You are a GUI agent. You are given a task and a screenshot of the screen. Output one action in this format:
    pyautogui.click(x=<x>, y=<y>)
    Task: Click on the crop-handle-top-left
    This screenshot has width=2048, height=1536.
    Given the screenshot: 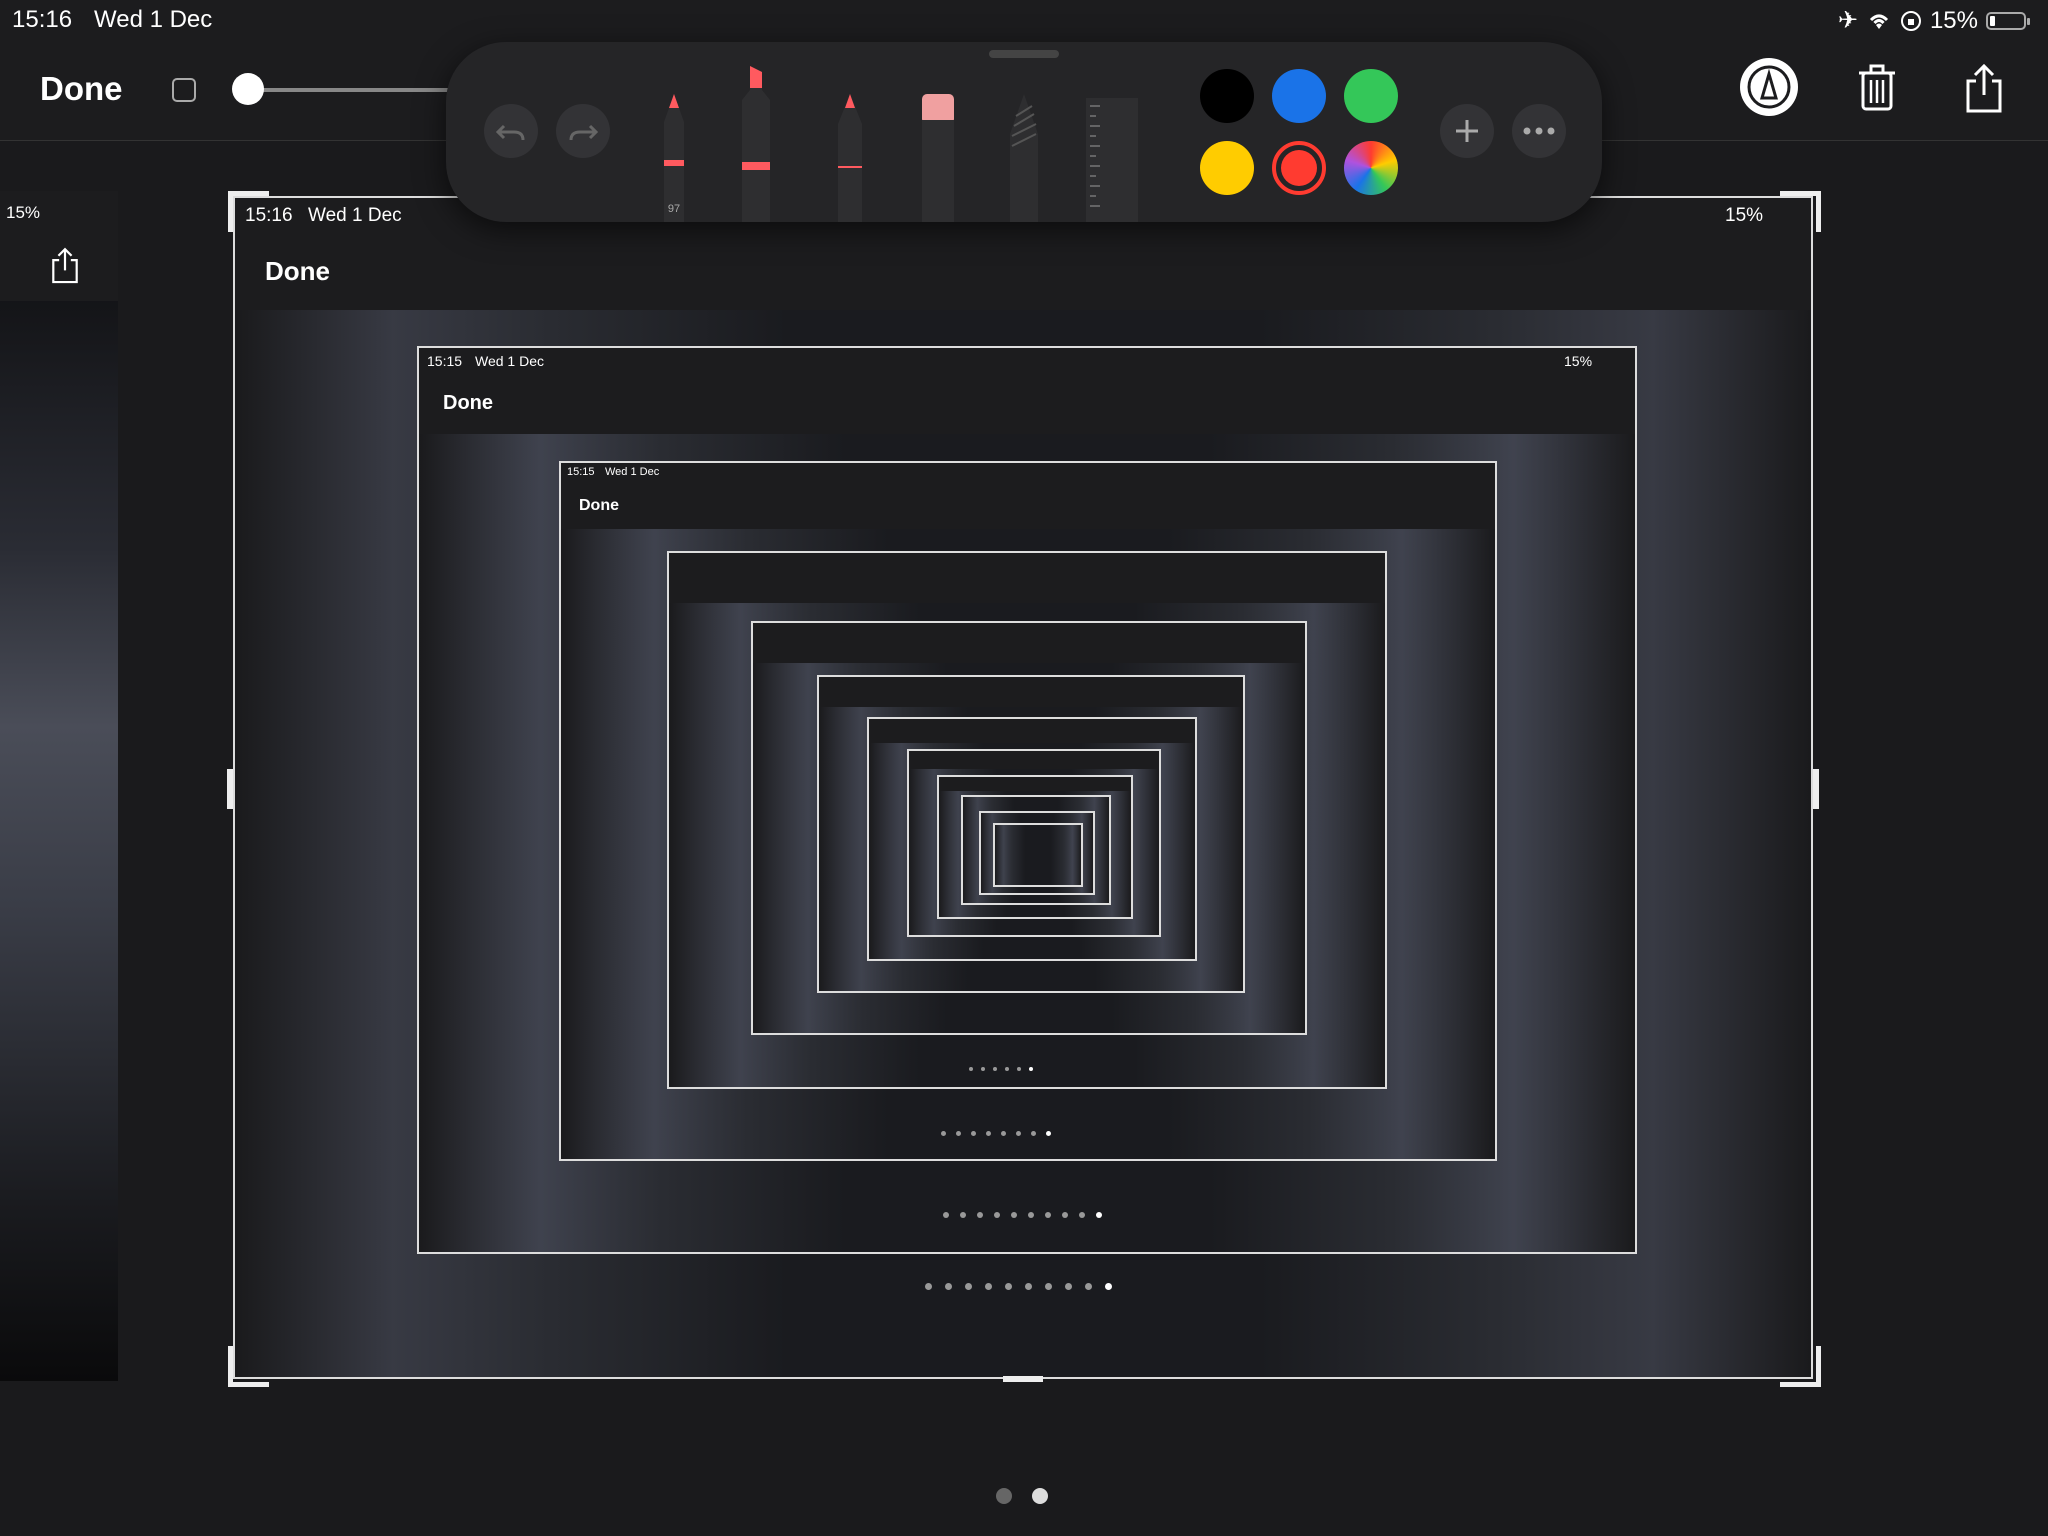 What is the action you would take?
    pyautogui.click(x=248, y=211)
    